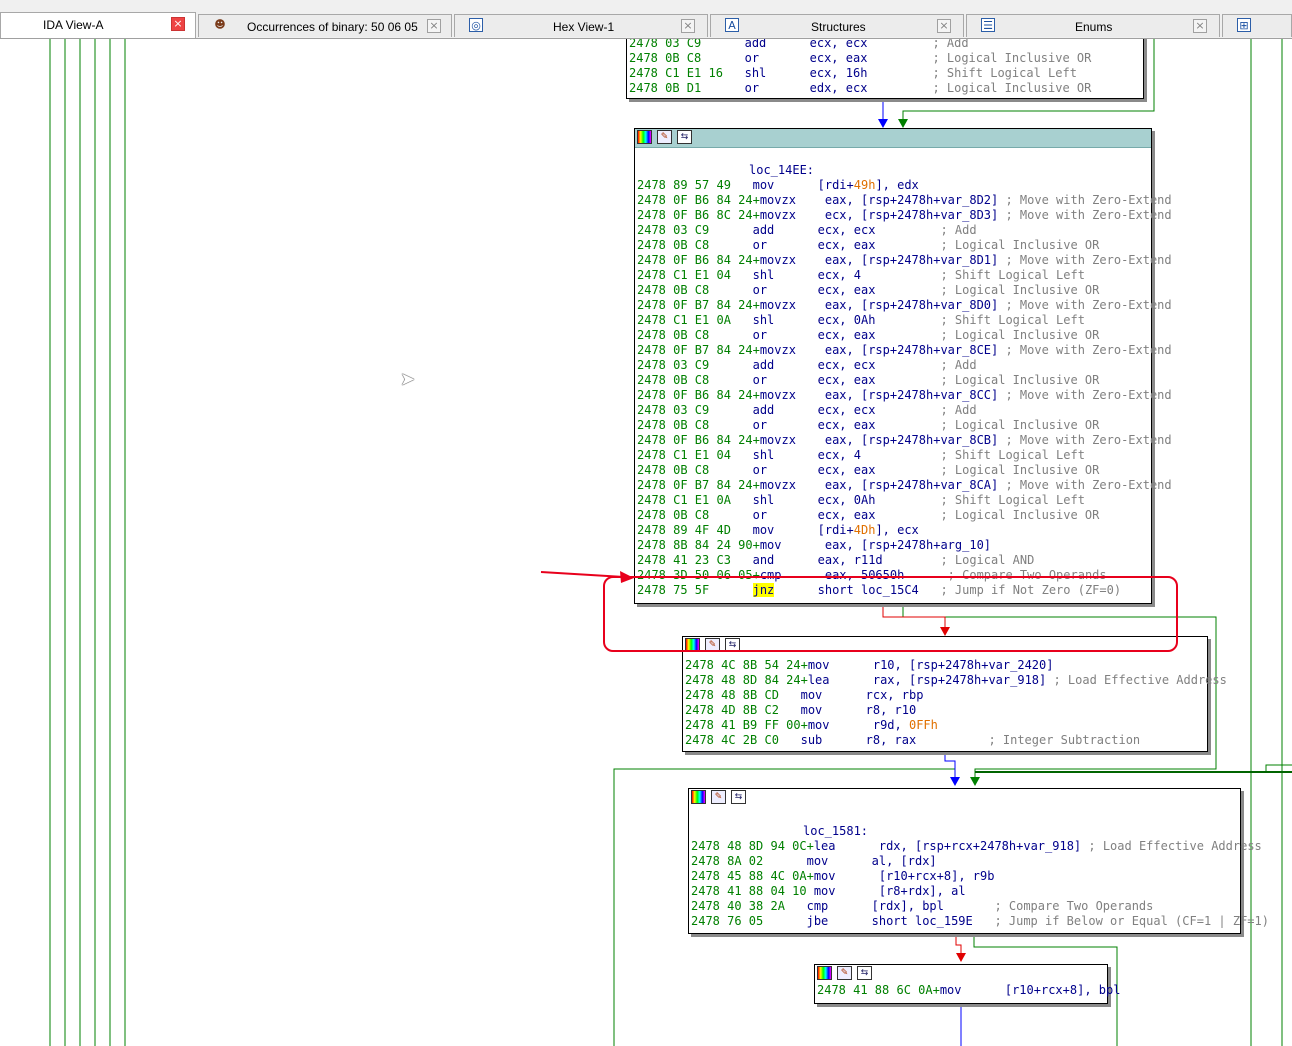 Image resolution: width=1292 pixels, height=1046 pixels. Describe the element at coordinates (964, 831) in the screenshot. I see `block-label: loc_1581:` at that location.